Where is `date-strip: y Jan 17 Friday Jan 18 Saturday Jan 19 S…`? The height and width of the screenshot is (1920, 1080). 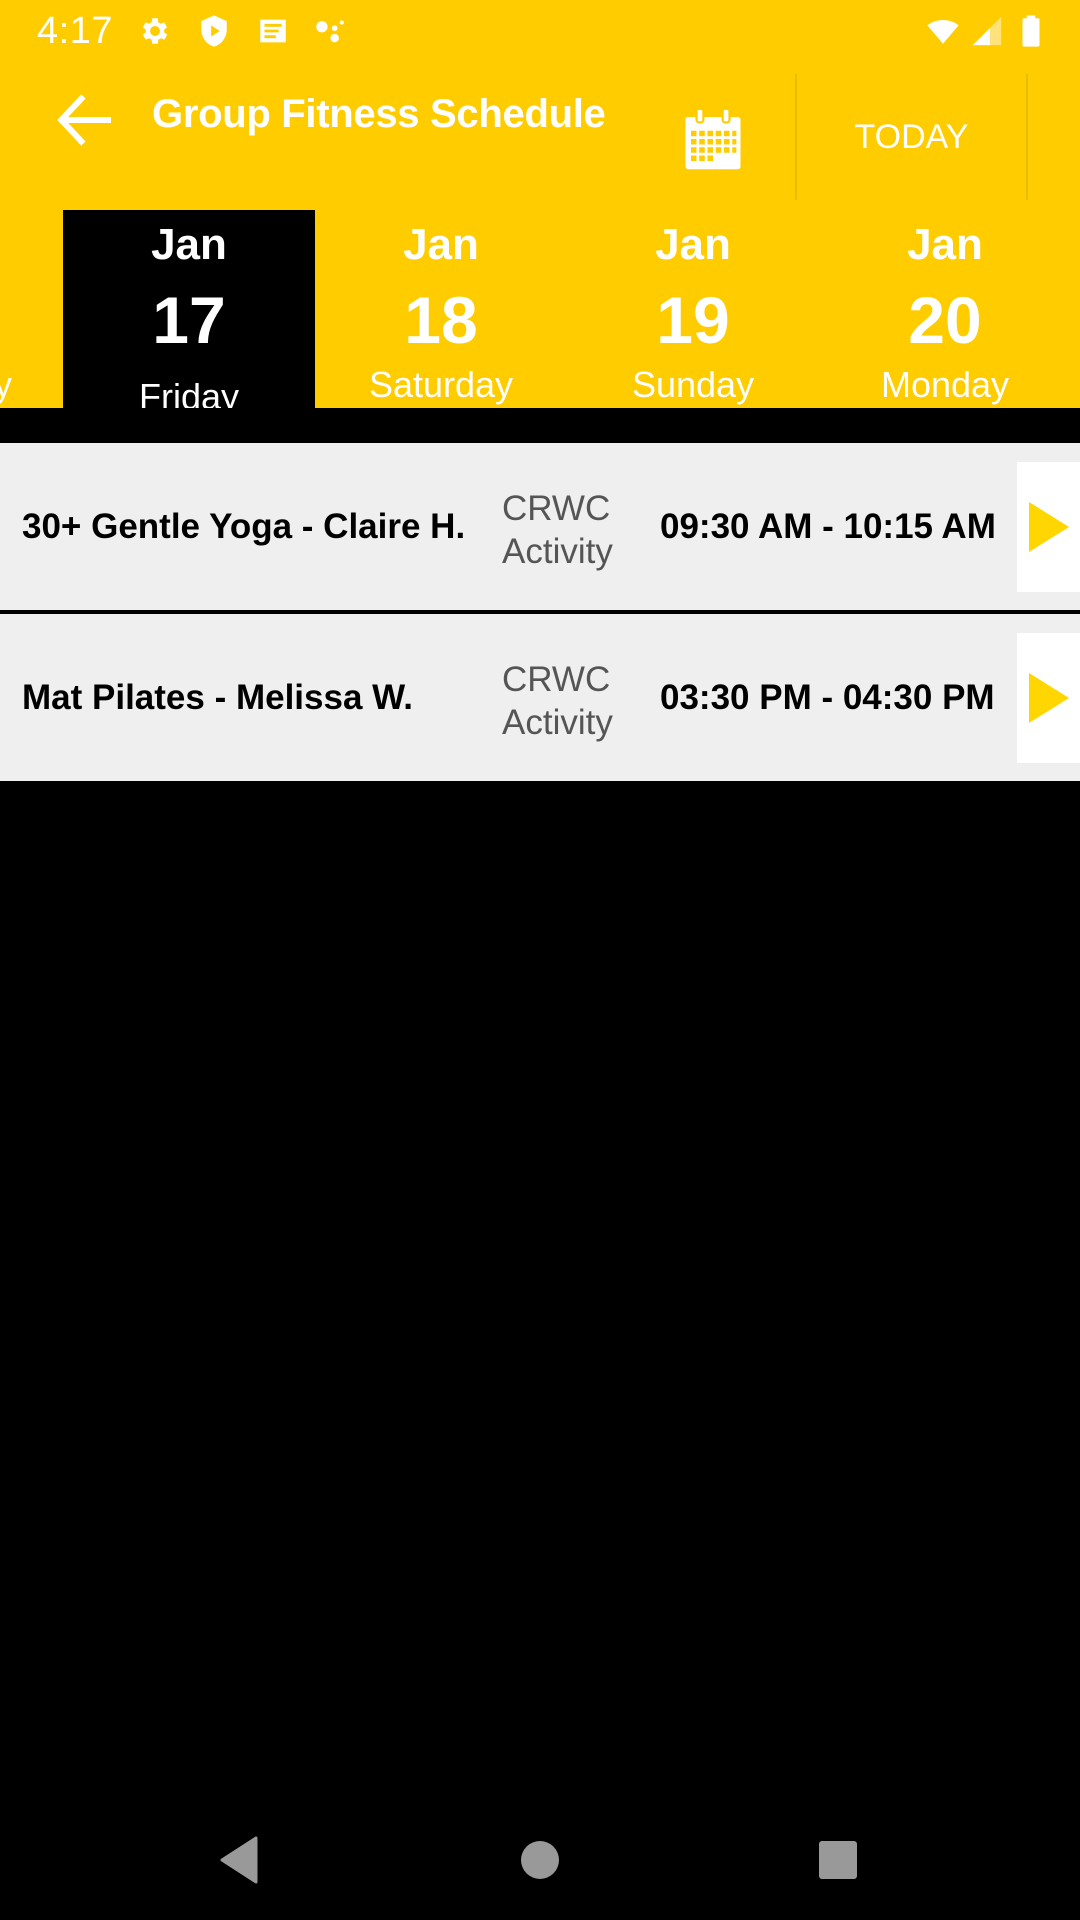
date-strip: y Jan 17 Friday Jan 18 Saturday Jan 19 S… is located at coordinates (540, 309).